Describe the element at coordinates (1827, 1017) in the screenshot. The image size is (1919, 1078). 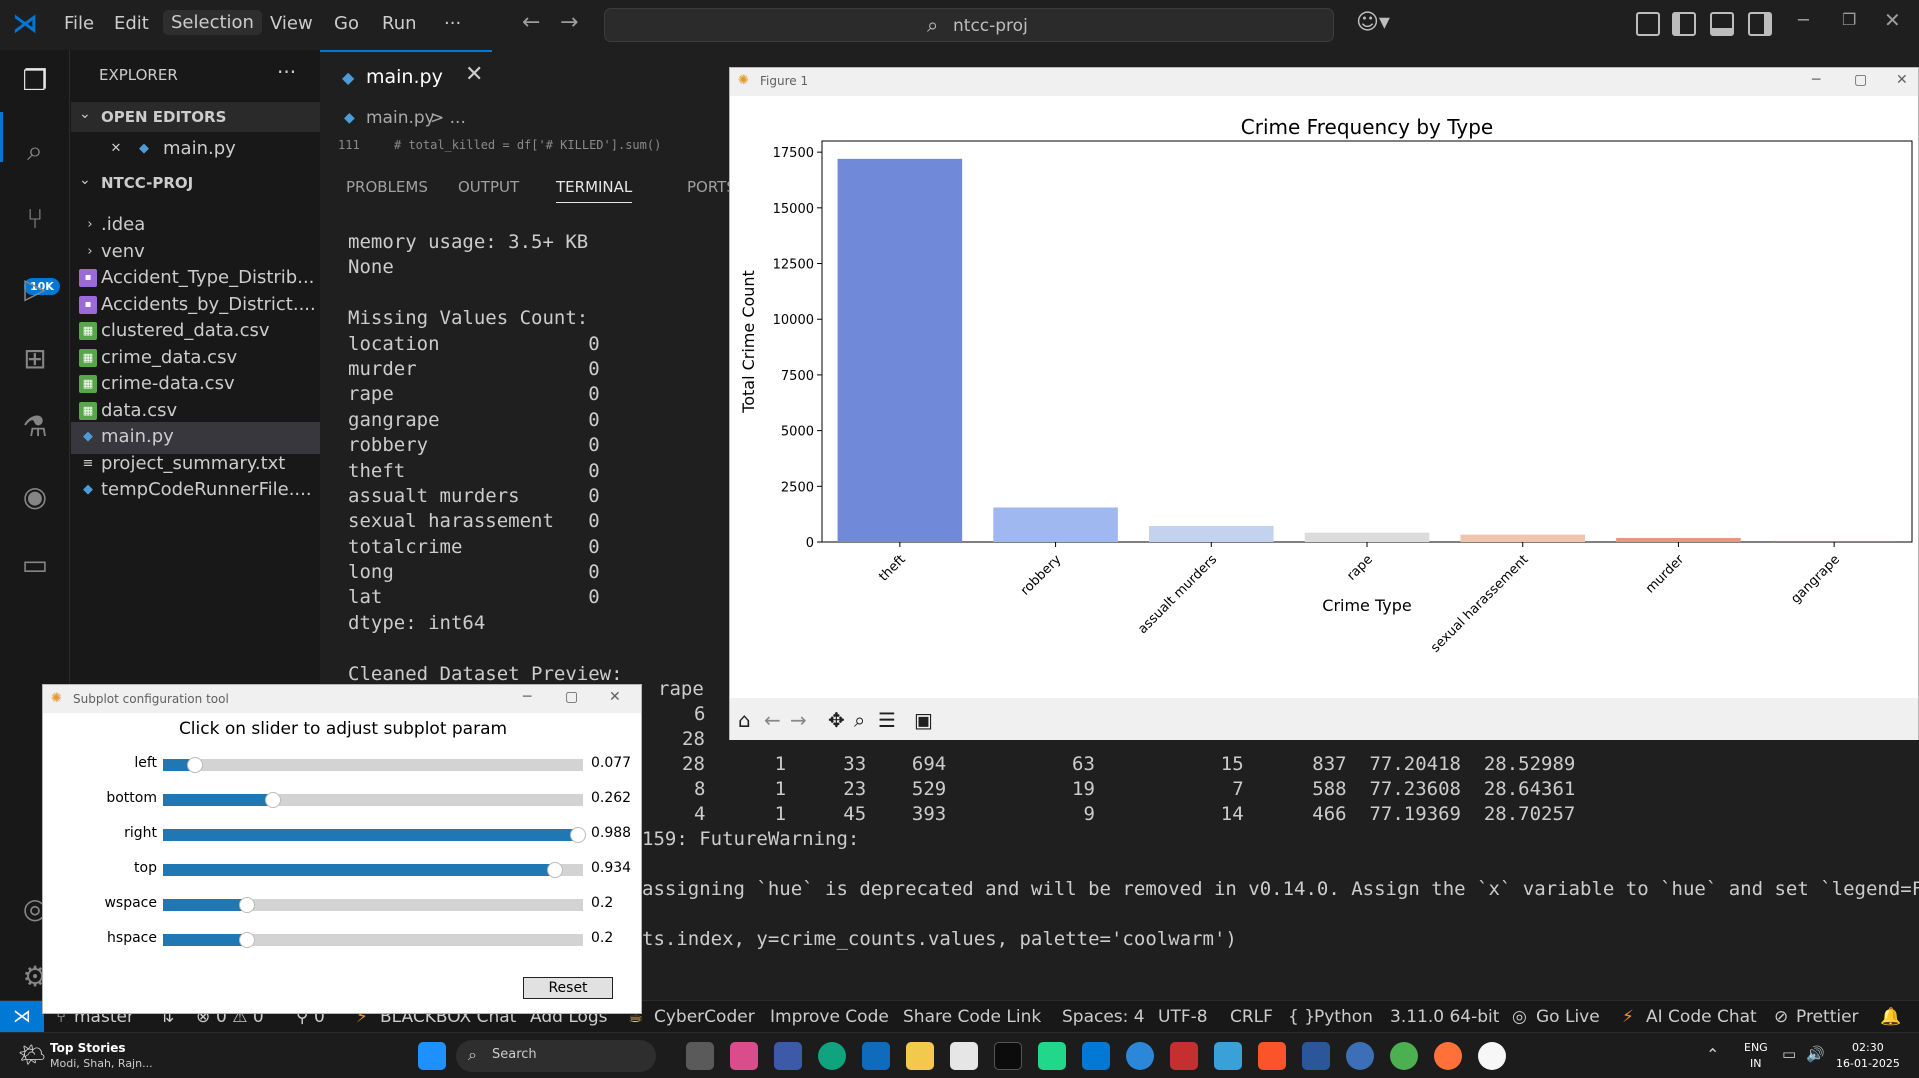
I see `prettier: Prettier` at that location.